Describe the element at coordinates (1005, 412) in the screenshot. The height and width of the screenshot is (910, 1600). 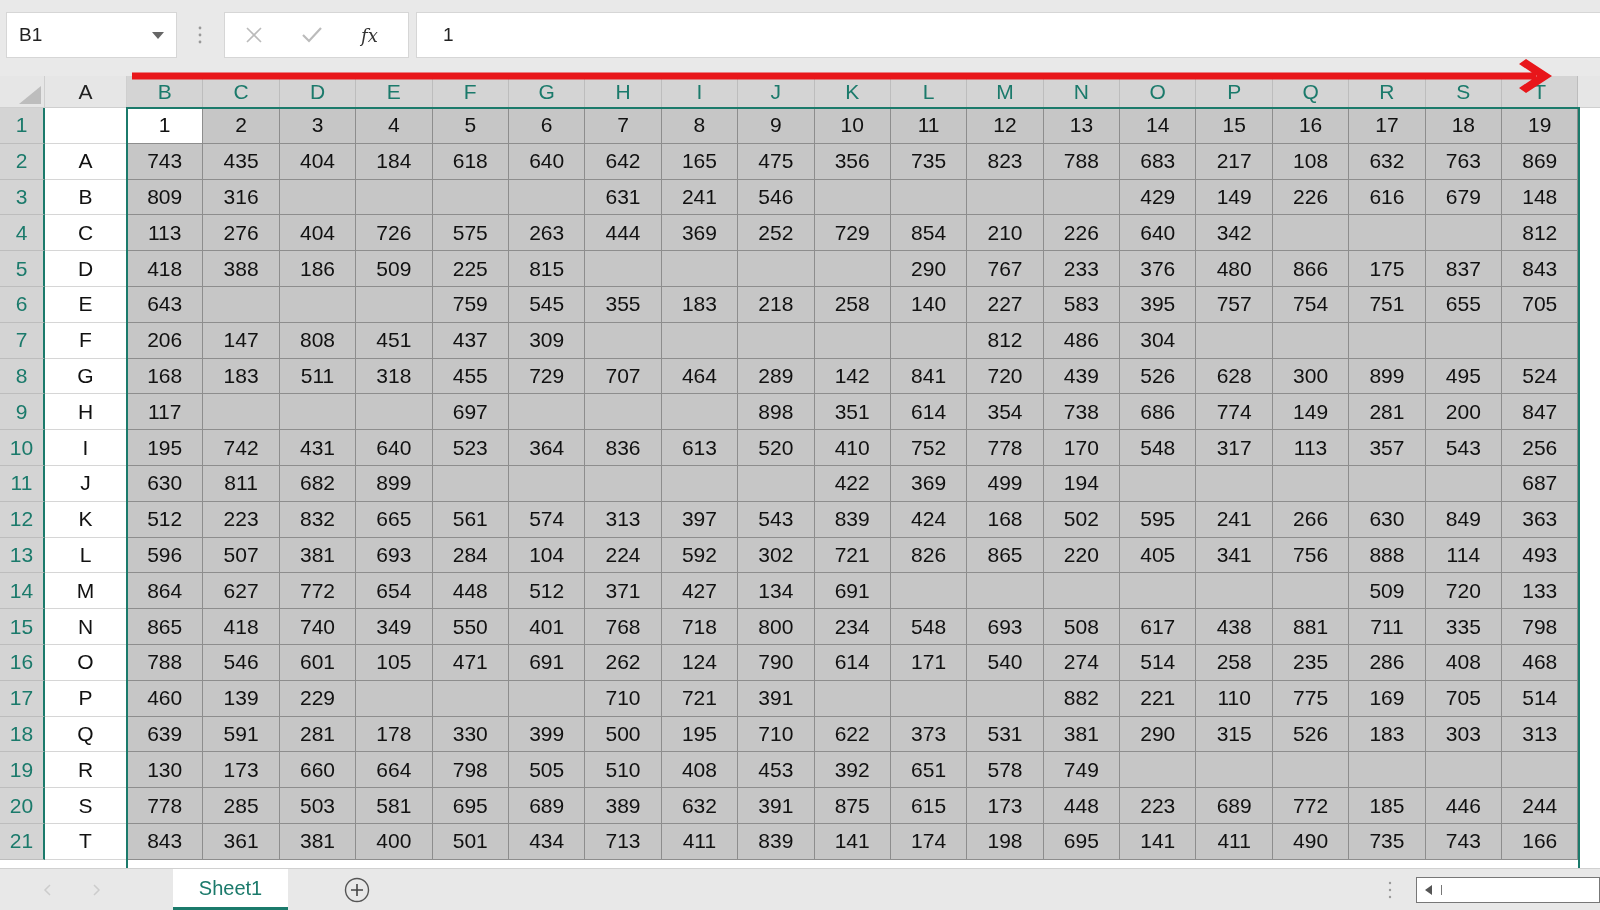
I see `table-cell: 354` at that location.